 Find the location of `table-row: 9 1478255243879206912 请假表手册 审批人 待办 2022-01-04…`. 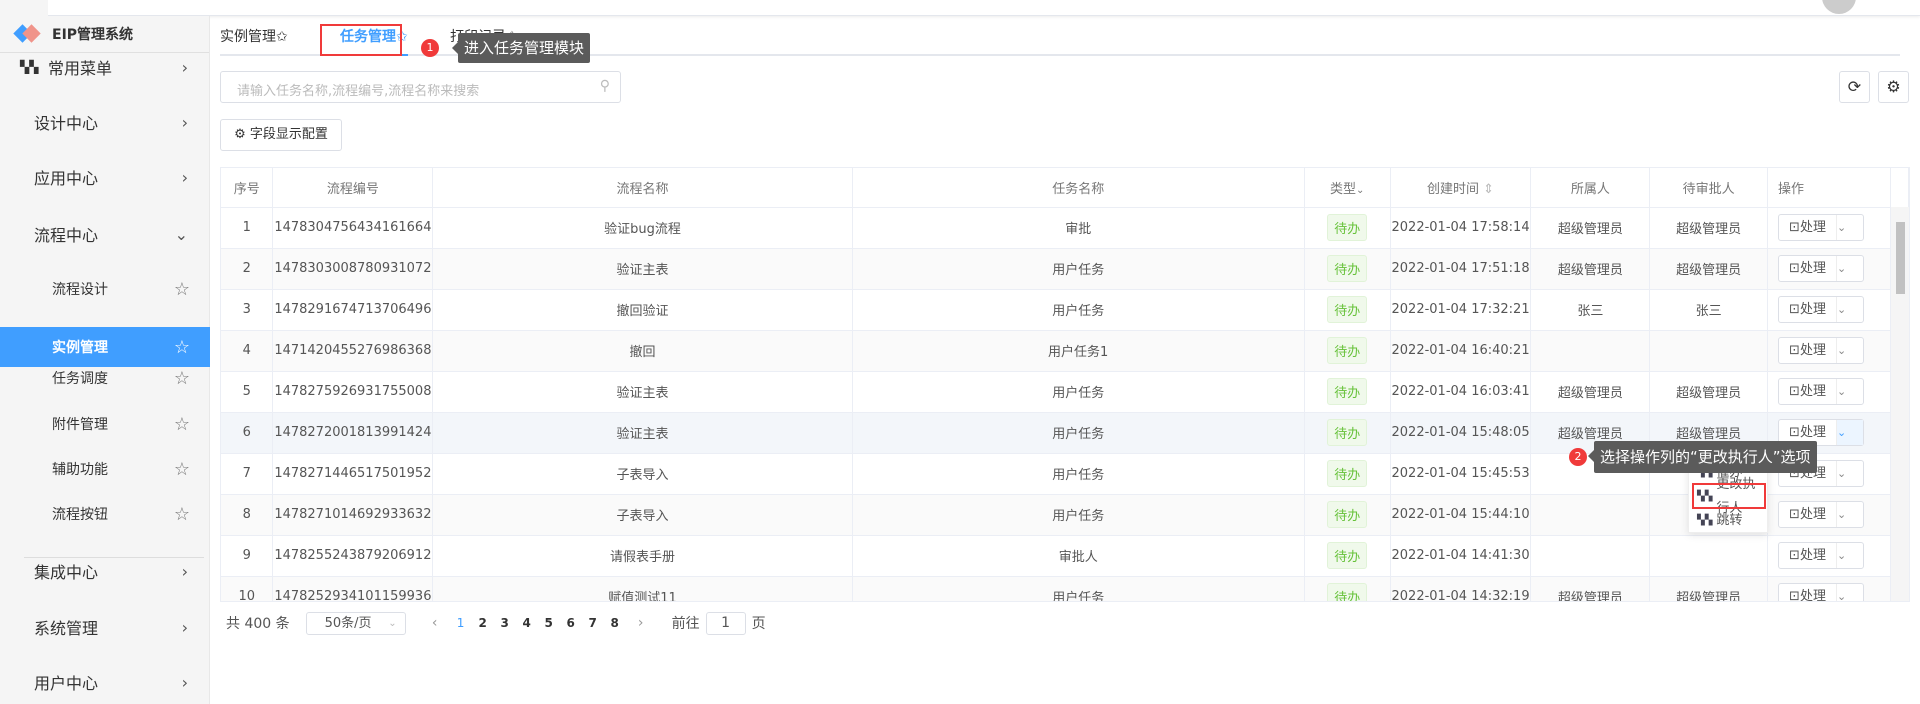

table-row: 9 1478255243879206912 请假表手册 审批人 待办 2022-01-04… is located at coordinates (1065, 556).